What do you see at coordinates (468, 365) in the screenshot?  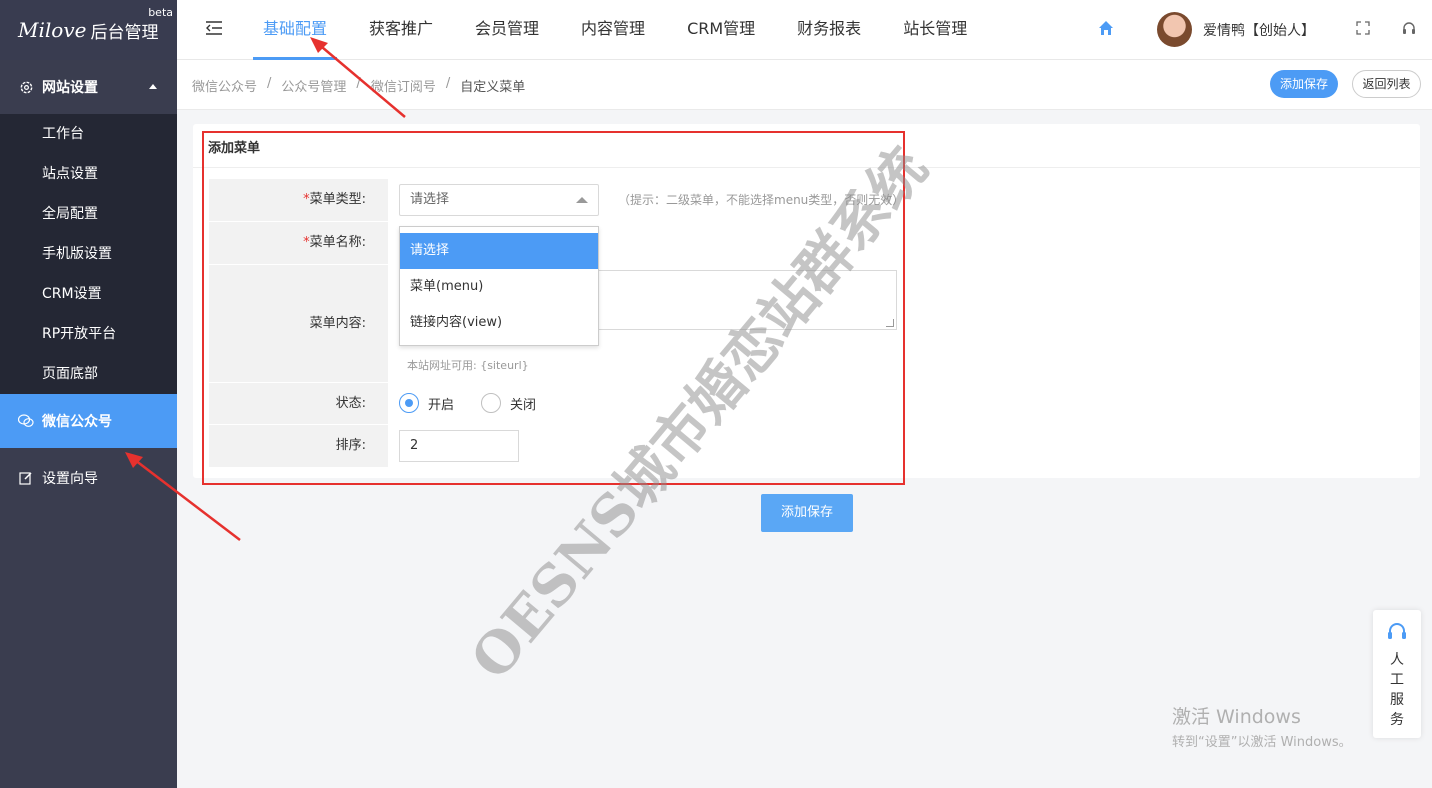 I see `content-hint: 本站网址可用: {siteurl}` at bounding box center [468, 365].